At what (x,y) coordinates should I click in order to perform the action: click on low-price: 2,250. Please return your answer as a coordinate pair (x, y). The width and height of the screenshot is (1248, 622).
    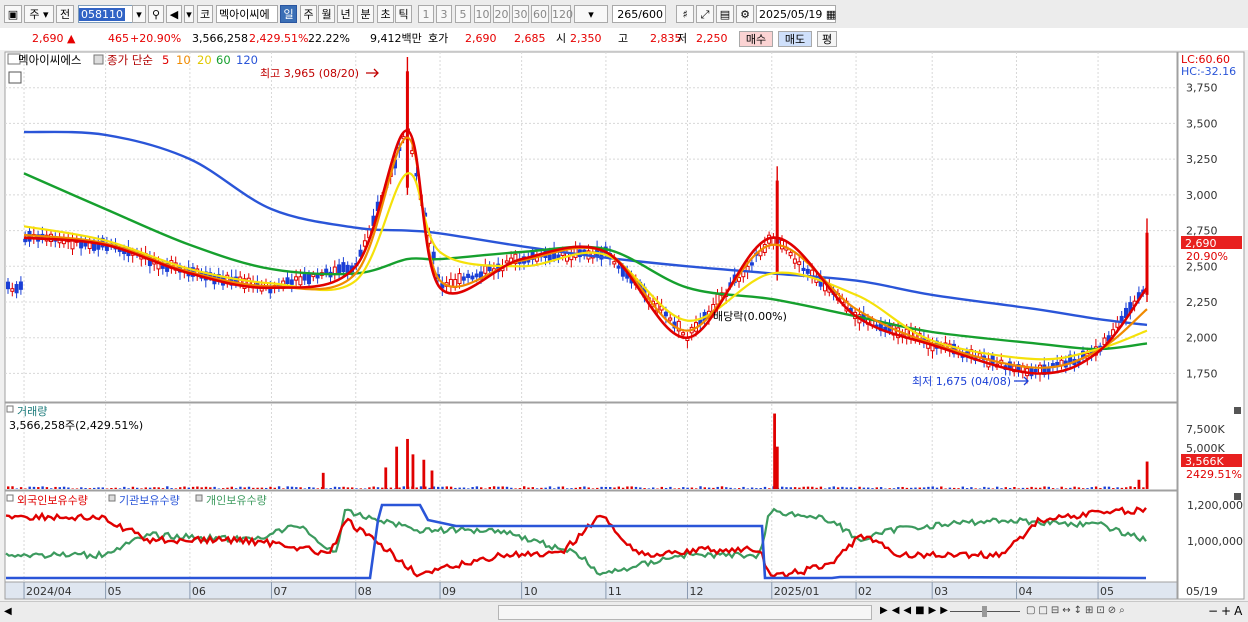
    Looking at the image, I should click on (712, 39).